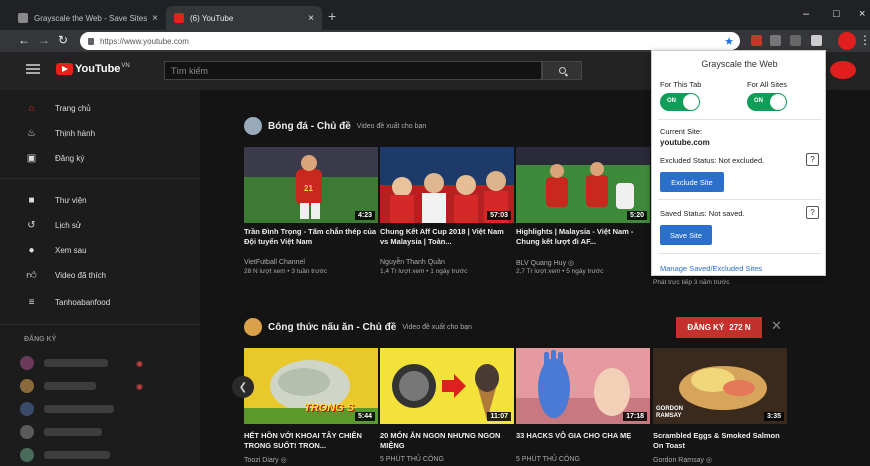  Describe the element at coordinates (712, 160) in the screenshot. I see `excluded-status: Excluded Status: Not excluded.` at that location.